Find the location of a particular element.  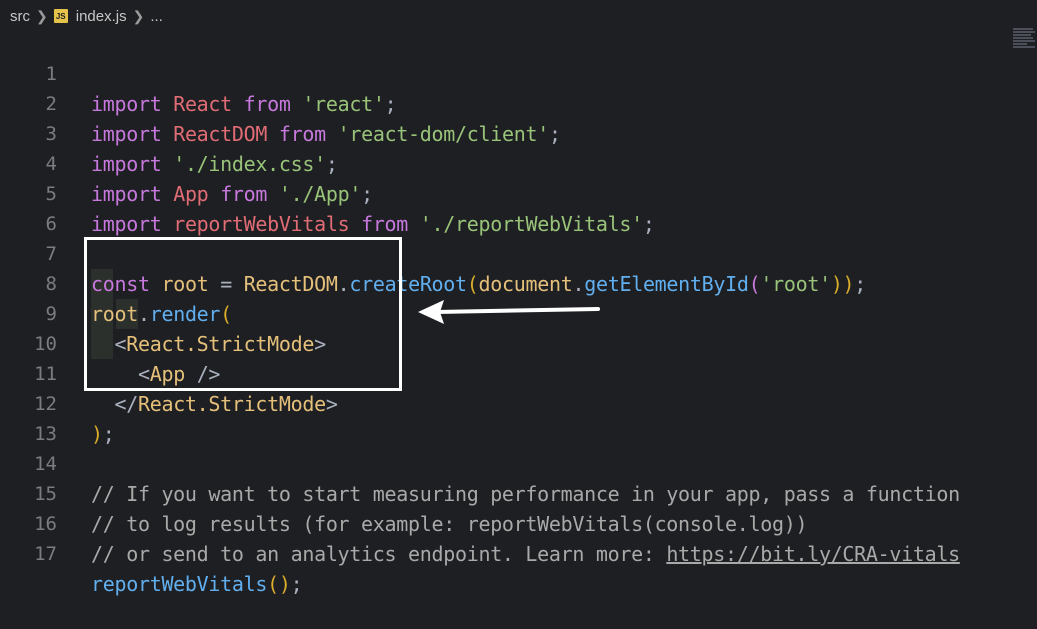

comment-link: https://bit.ly/CRA-vitals is located at coordinates (813, 554).